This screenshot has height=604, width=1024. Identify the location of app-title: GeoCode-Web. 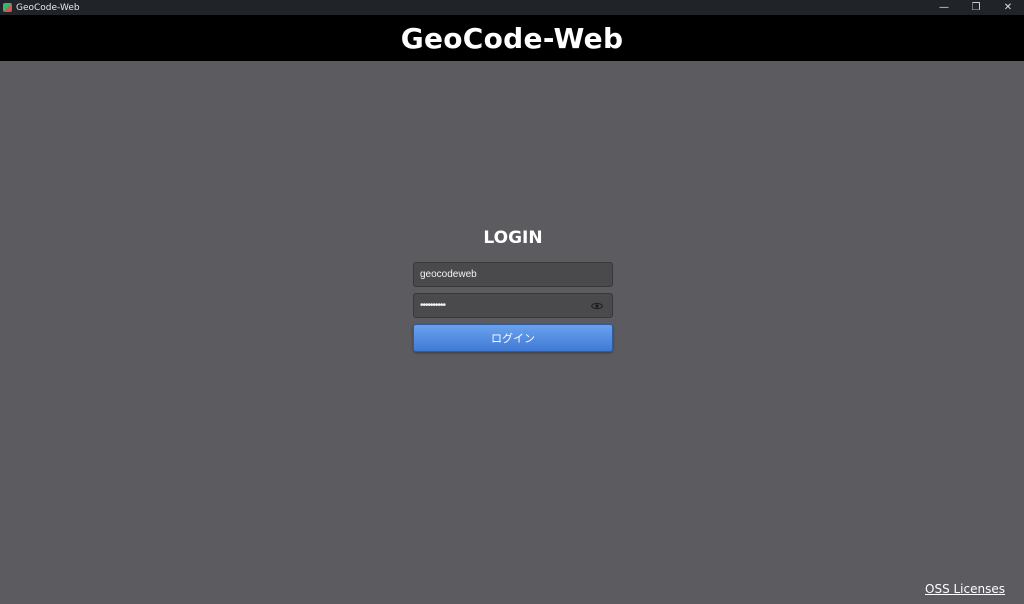
(512, 38).